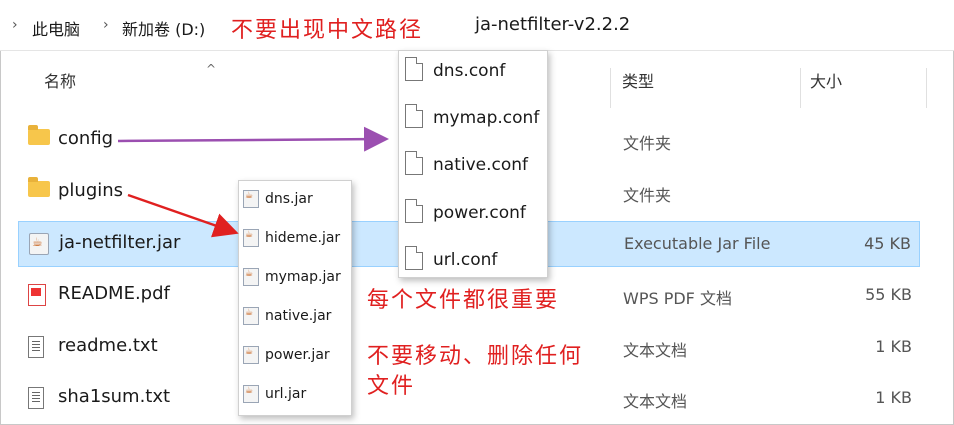  Describe the element at coordinates (475, 371) in the screenshot. I see `do-not-move-note: 不要移动、删除任何文件` at that location.